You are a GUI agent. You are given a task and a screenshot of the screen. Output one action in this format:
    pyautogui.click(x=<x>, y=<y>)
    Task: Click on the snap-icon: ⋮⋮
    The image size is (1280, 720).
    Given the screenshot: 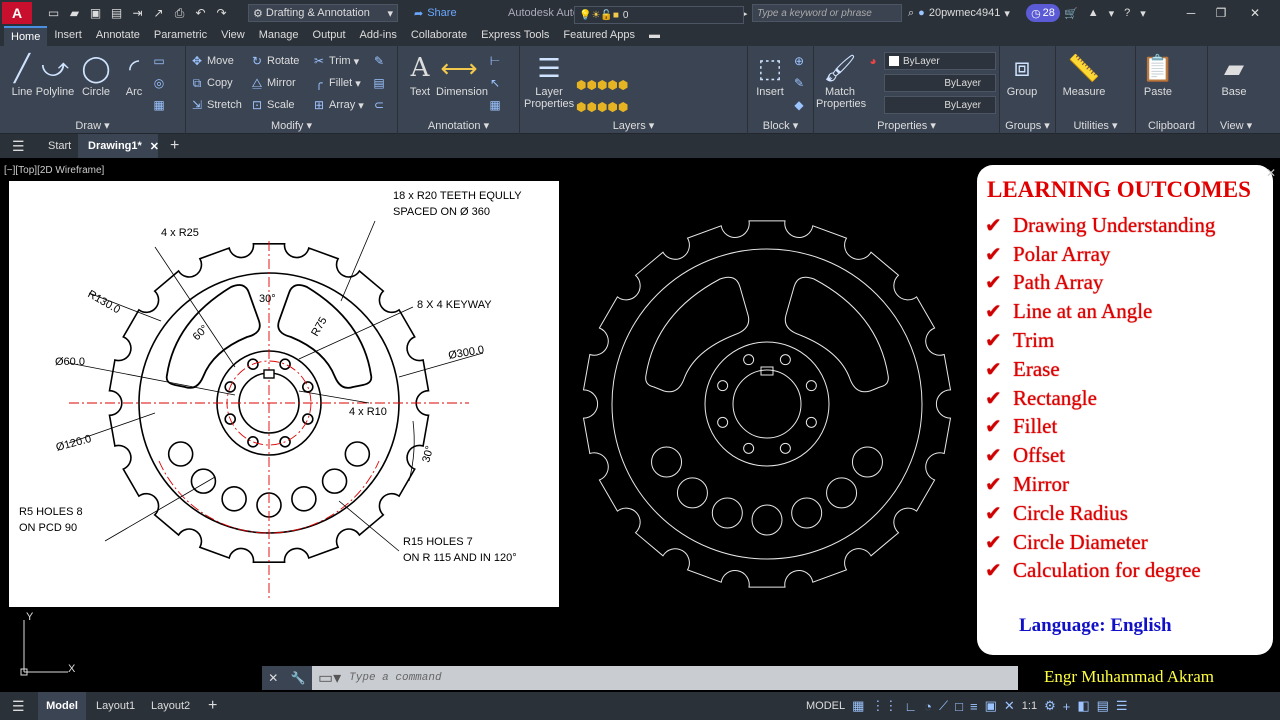 What is the action you would take?
    pyautogui.click(x=884, y=706)
    